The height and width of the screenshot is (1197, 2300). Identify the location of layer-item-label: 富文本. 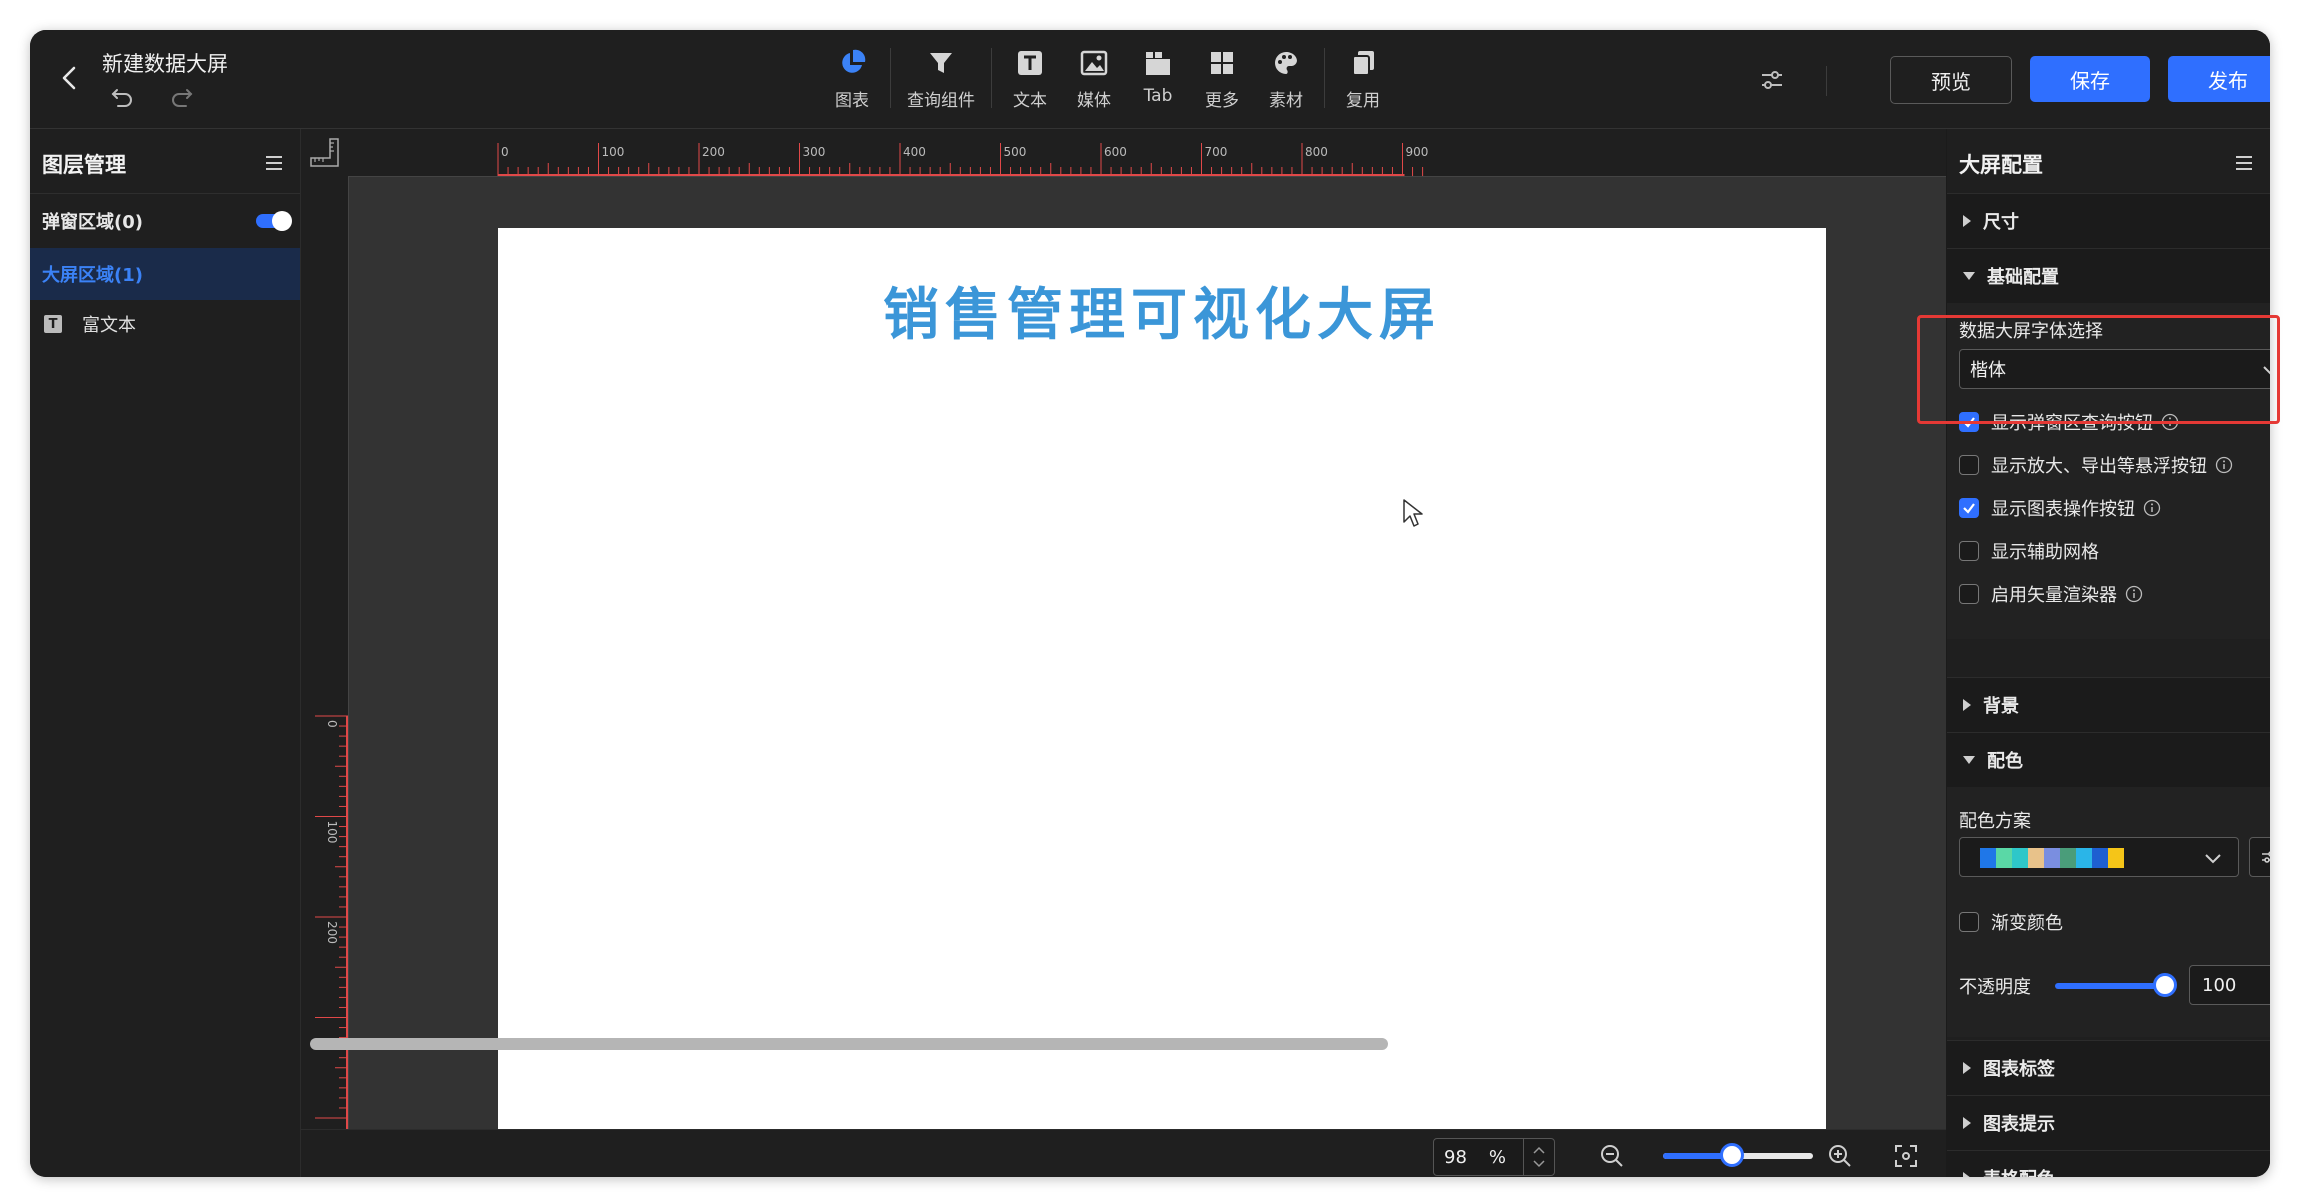
(109, 325).